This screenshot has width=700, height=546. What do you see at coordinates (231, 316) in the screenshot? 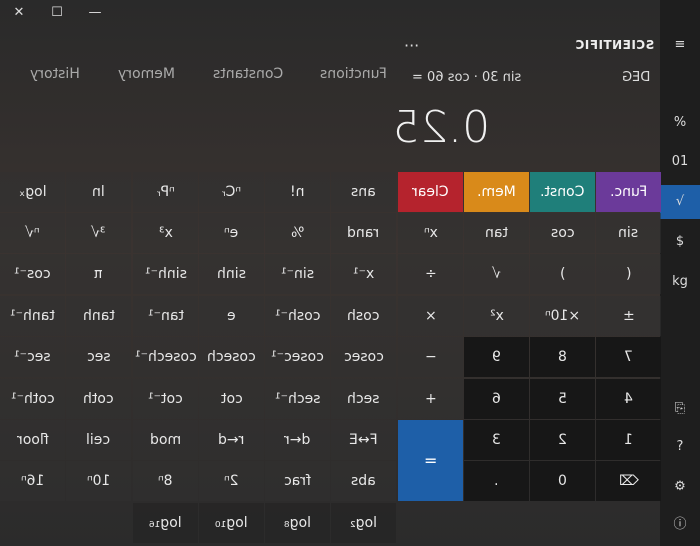
I see `key-33: e` at bounding box center [231, 316].